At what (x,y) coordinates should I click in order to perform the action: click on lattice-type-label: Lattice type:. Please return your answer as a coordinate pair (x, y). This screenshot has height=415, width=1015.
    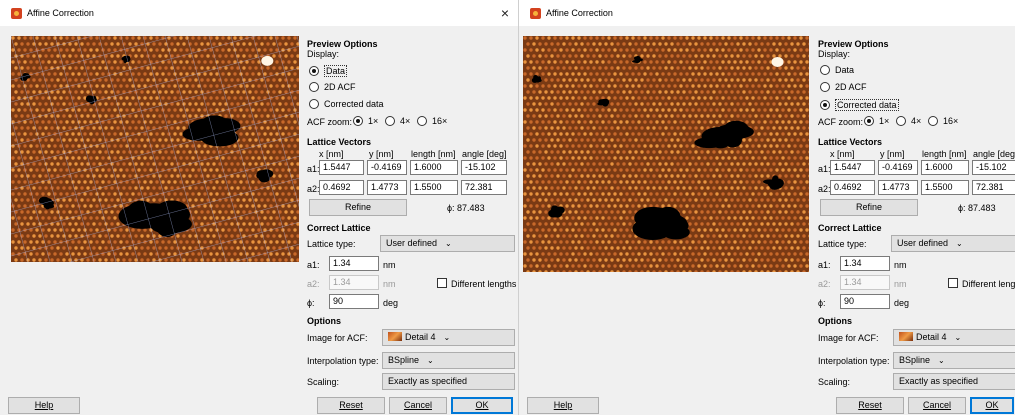
    Looking at the image, I should click on (842, 244).